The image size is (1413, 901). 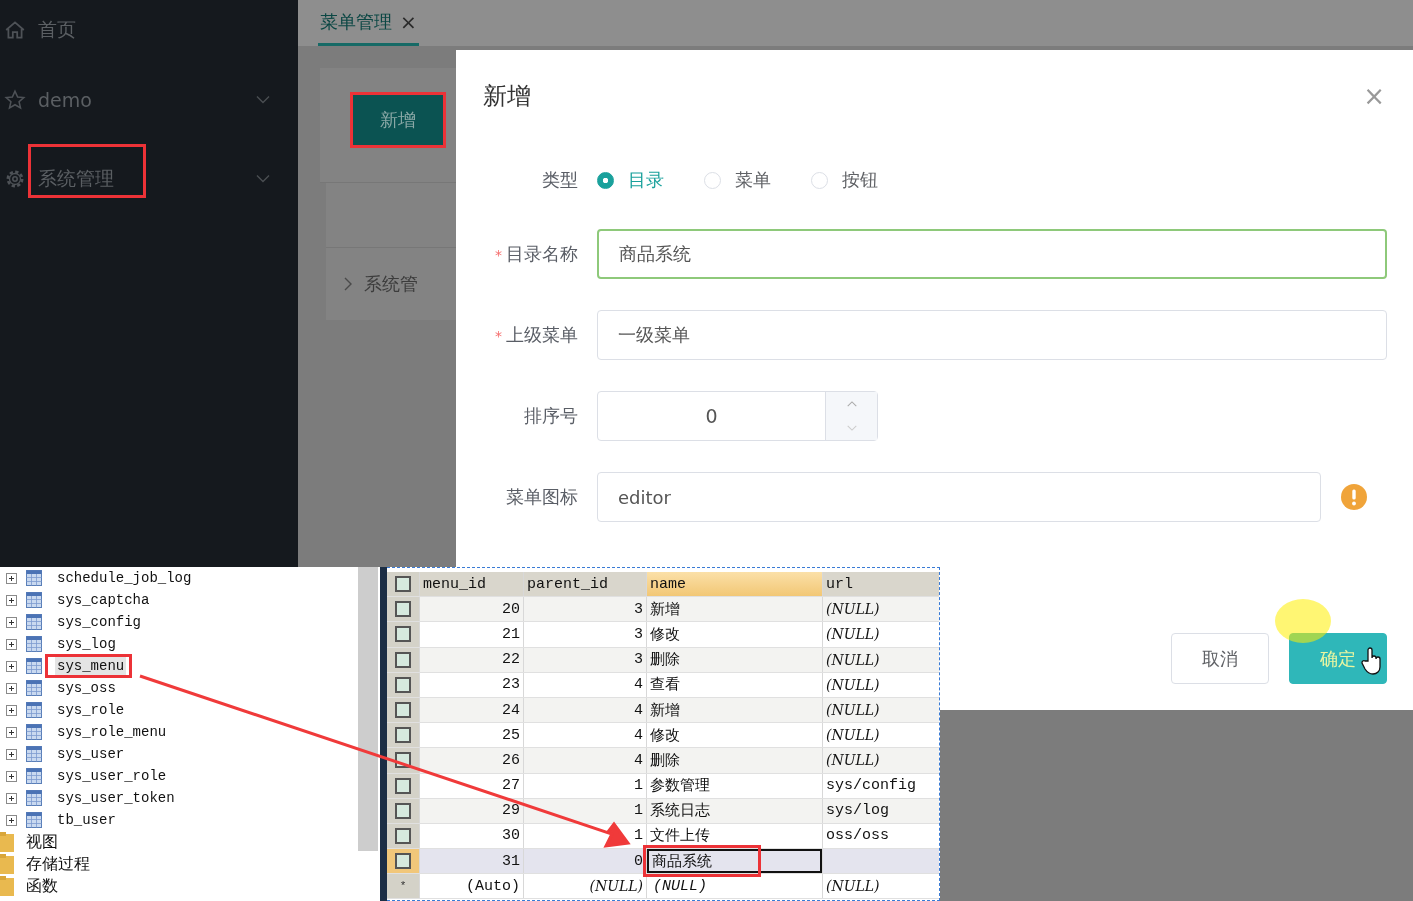 I want to click on input-field: 一级菜单, so click(x=992, y=335).